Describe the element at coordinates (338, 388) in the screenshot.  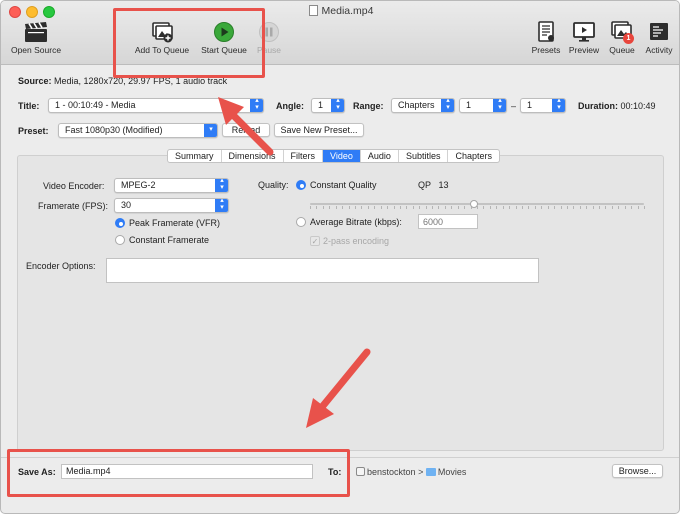
I see `arrow-to-save-as` at that location.